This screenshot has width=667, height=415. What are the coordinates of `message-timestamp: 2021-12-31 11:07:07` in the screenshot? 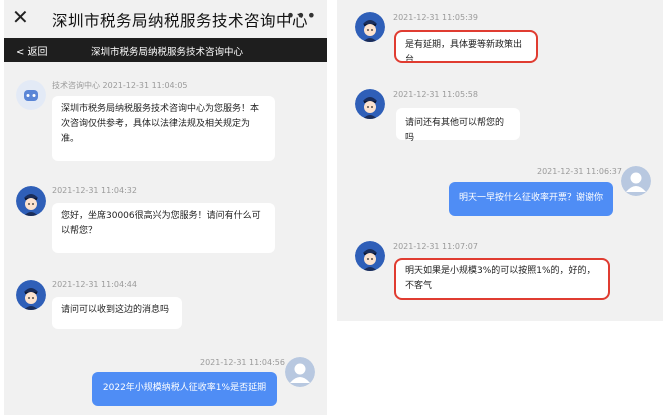 It's located at (435, 246).